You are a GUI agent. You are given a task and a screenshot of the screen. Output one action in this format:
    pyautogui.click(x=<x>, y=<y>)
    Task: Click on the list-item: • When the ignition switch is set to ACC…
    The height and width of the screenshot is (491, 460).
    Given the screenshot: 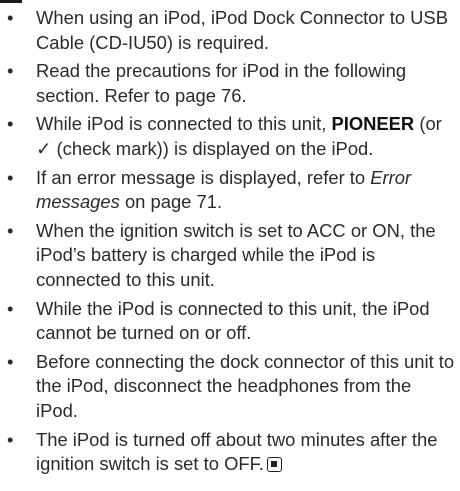 What is the action you would take?
    pyautogui.click(x=228, y=256)
    